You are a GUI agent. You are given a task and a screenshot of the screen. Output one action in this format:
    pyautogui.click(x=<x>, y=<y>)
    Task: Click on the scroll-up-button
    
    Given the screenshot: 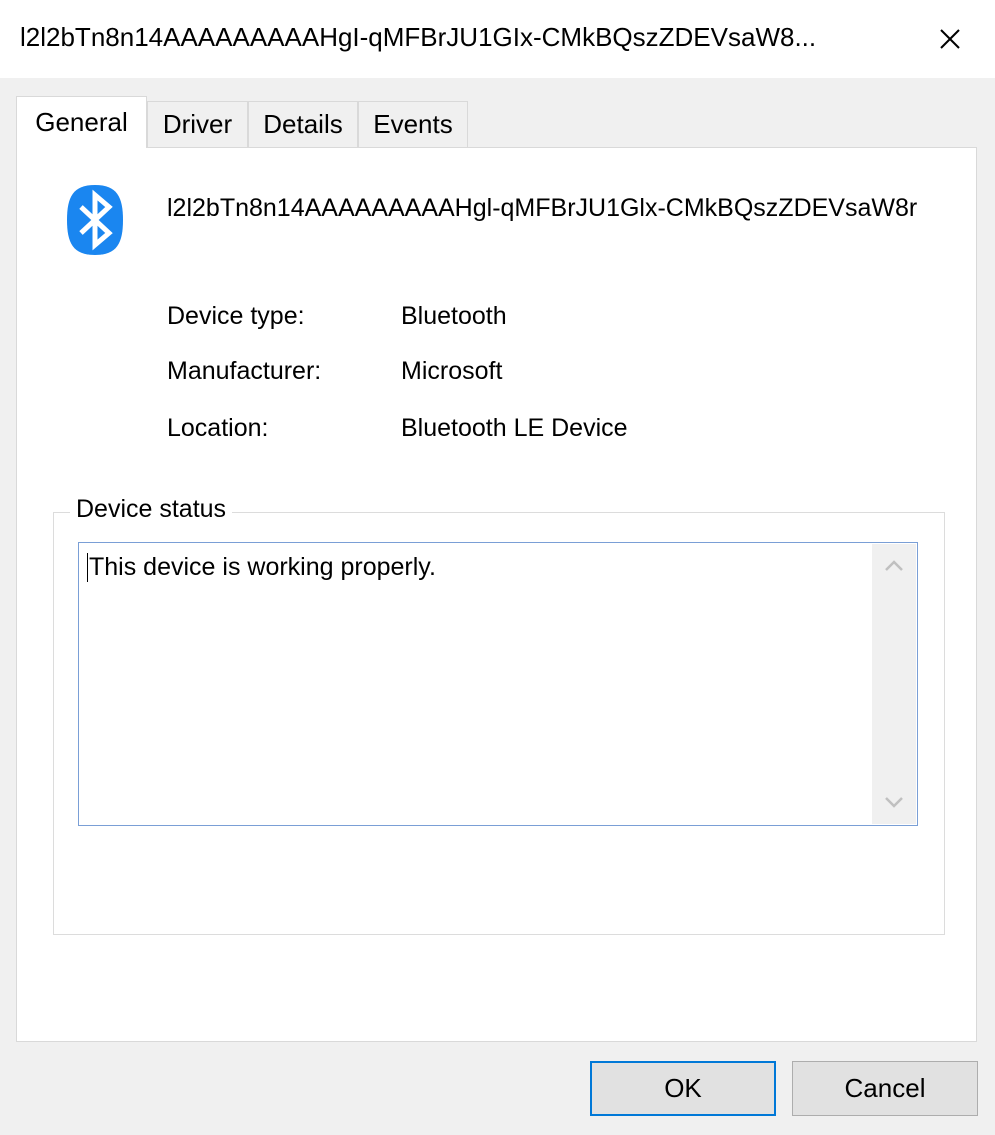 What is the action you would take?
    pyautogui.click(x=894, y=566)
    